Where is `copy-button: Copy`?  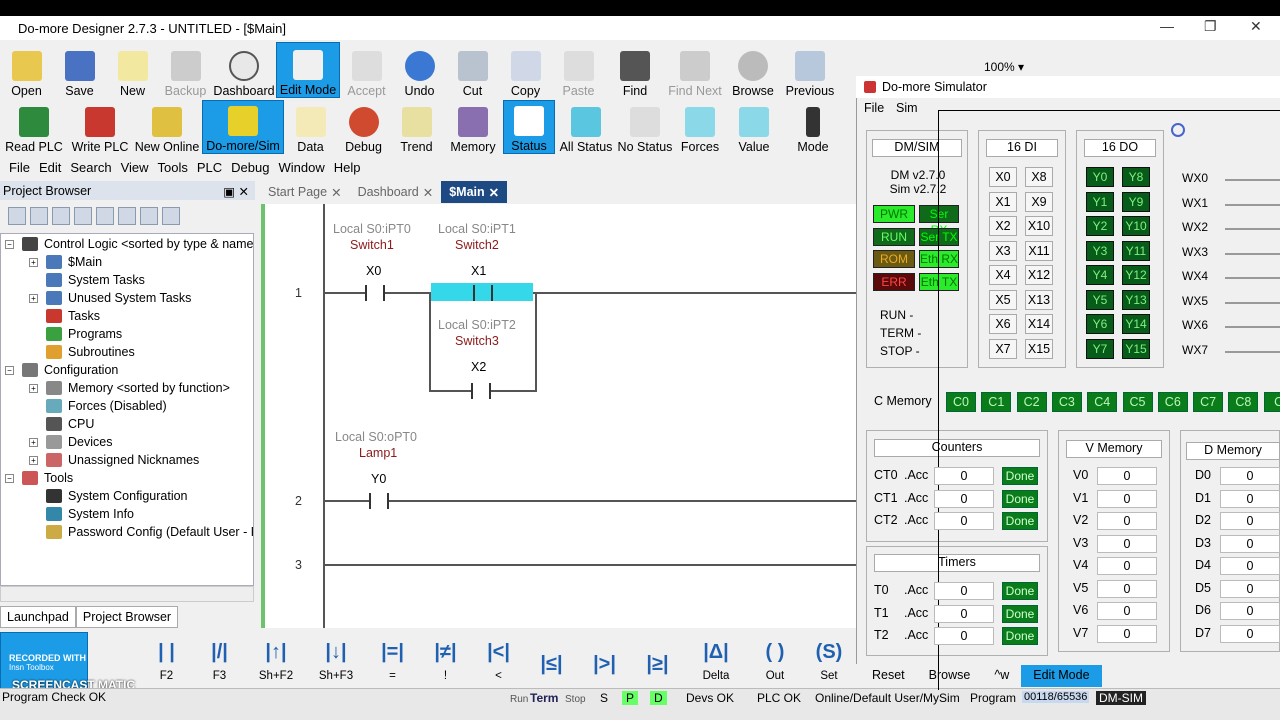
copy-button: Copy is located at coordinates (525, 70).